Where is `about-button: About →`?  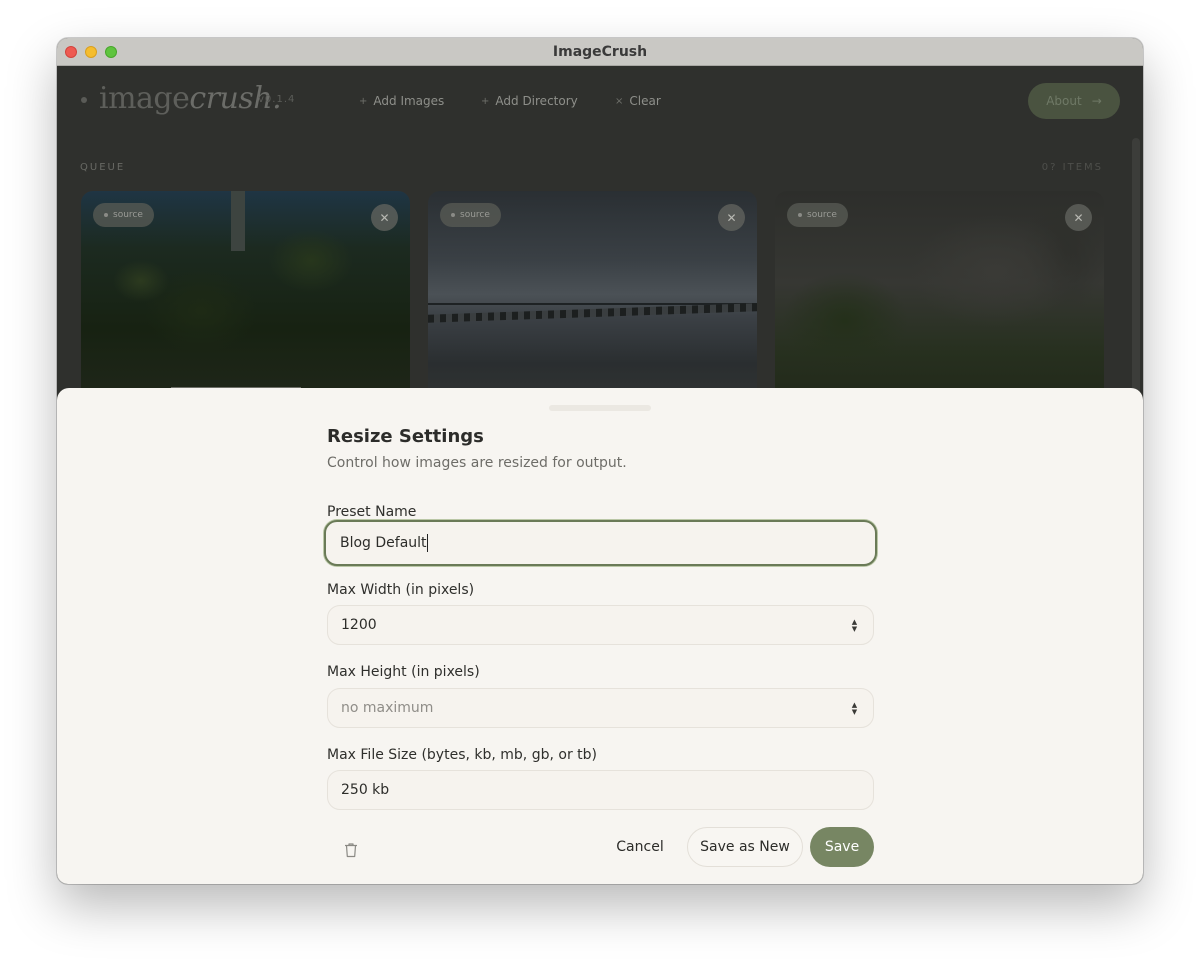 about-button: About → is located at coordinates (1074, 101).